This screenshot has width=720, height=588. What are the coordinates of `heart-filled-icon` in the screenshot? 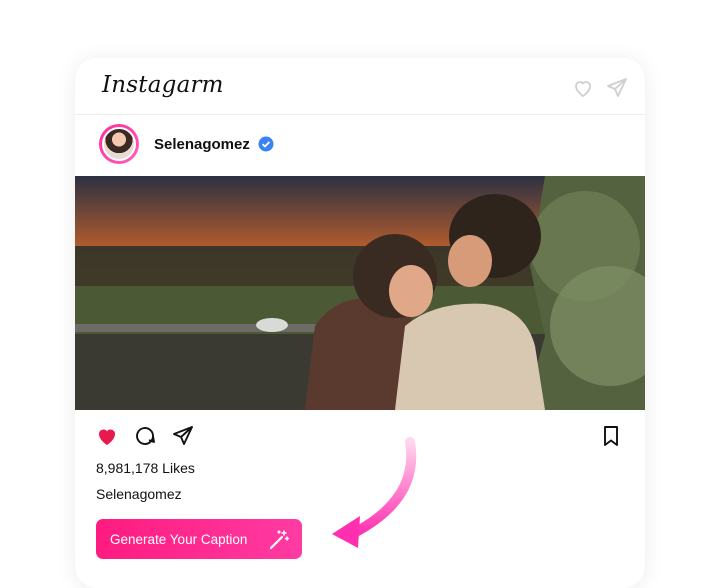 It's located at (107, 436).